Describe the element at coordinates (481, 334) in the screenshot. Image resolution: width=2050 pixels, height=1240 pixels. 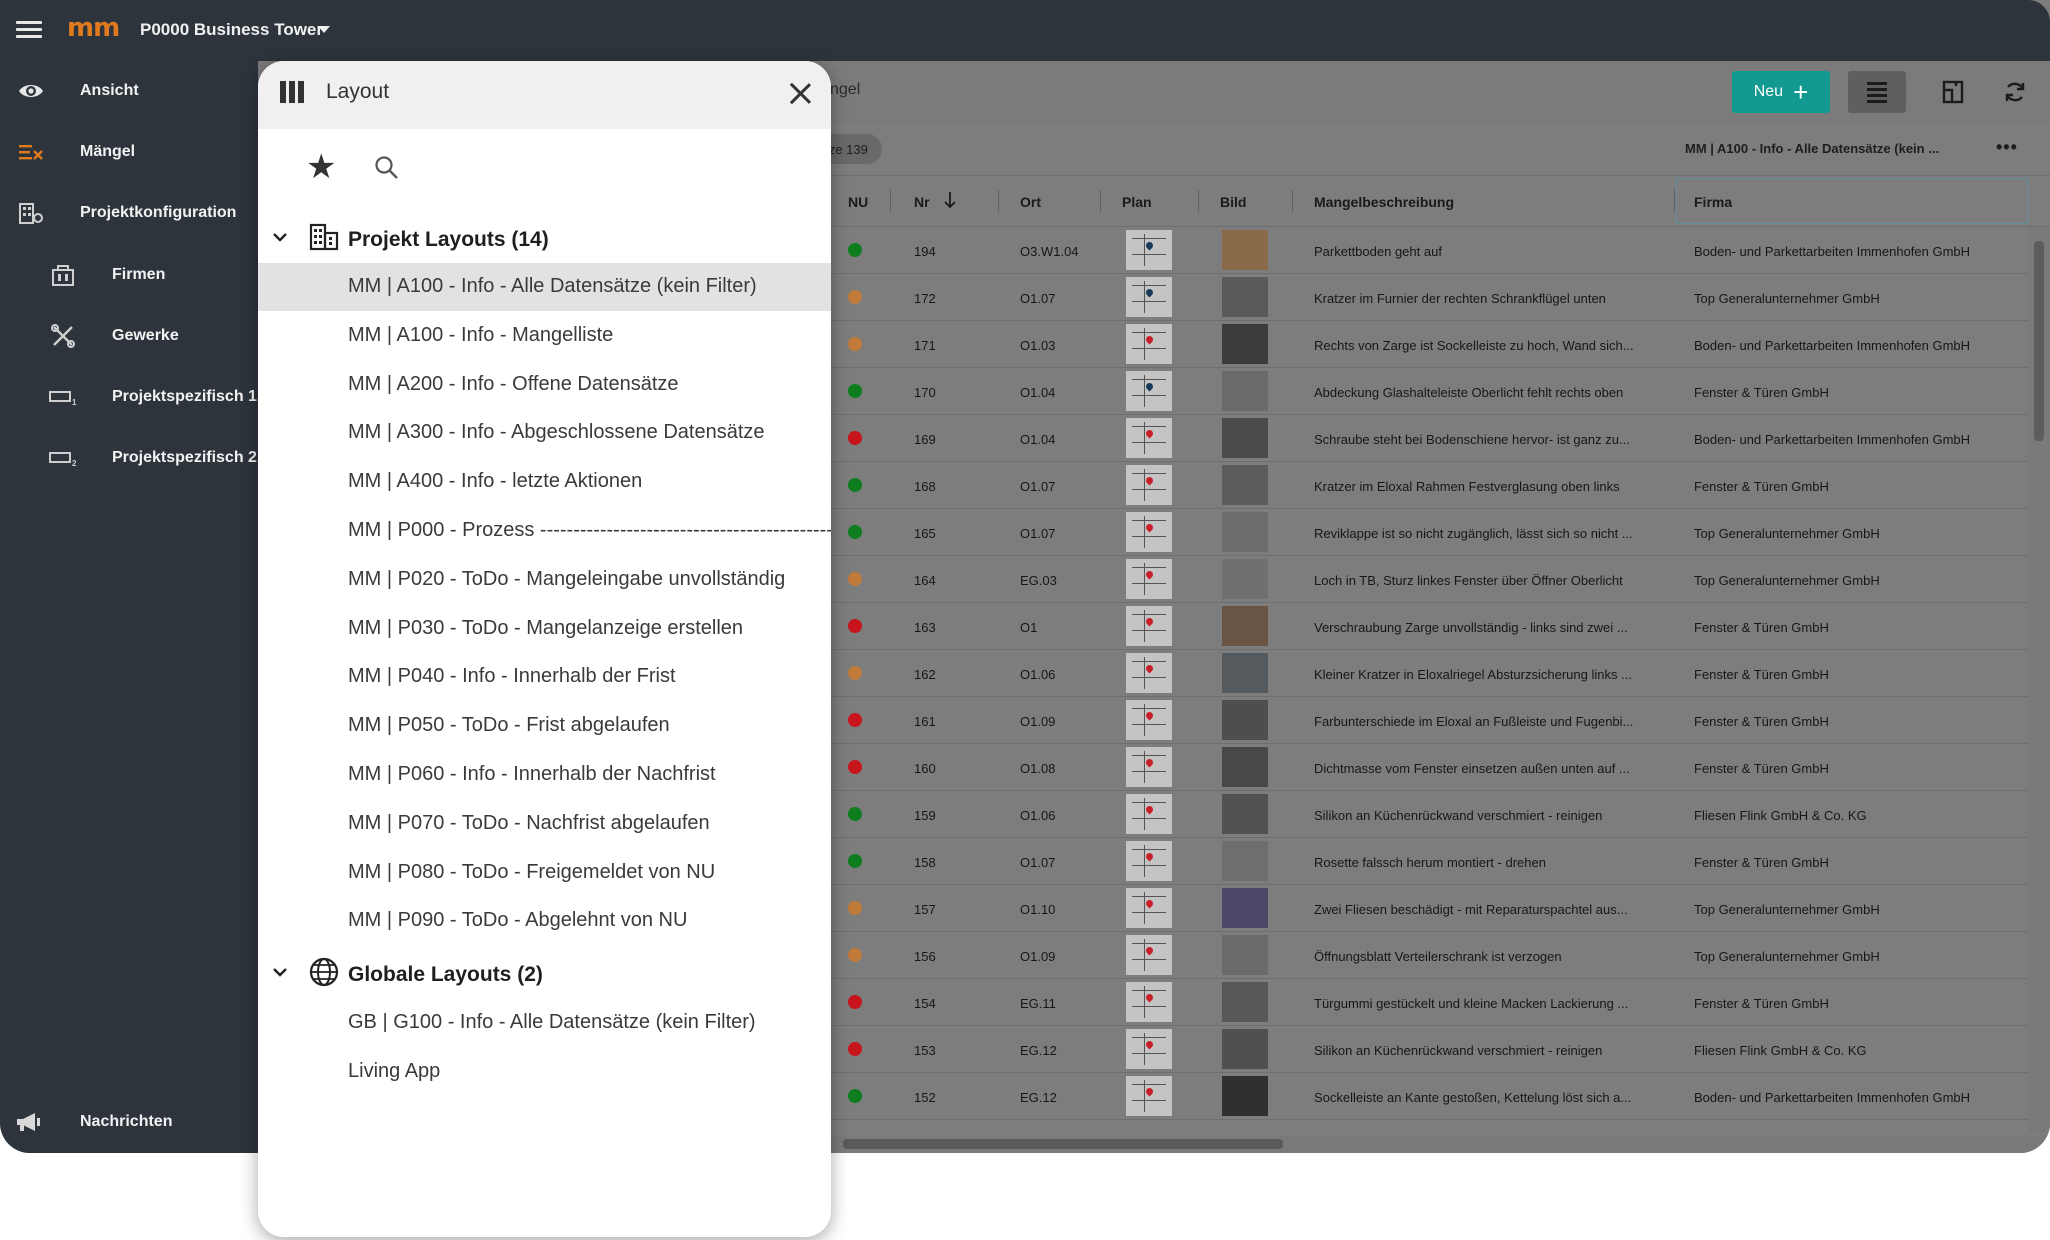
I see `layout-item-label: MM | A100 - Info - Mangelliste` at that location.